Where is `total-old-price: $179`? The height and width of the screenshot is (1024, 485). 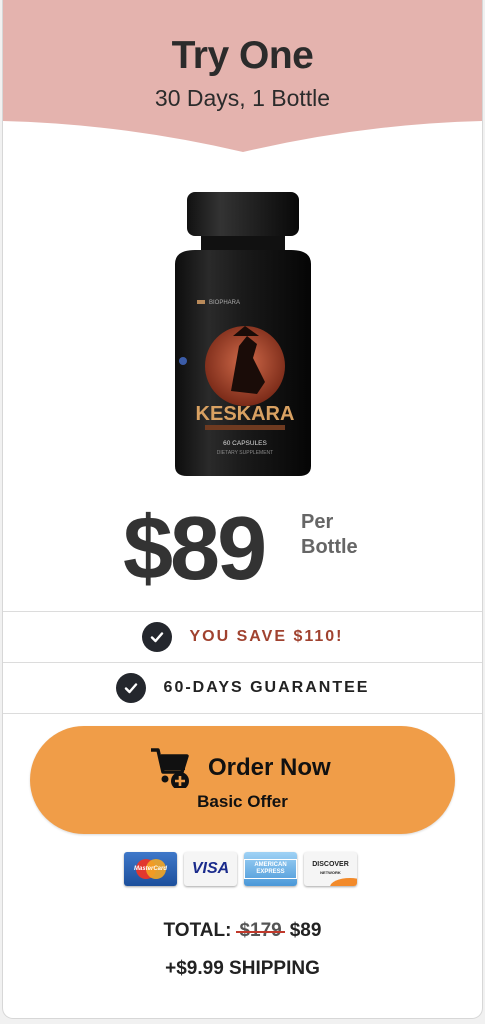 total-old-price: $179 is located at coordinates (260, 930).